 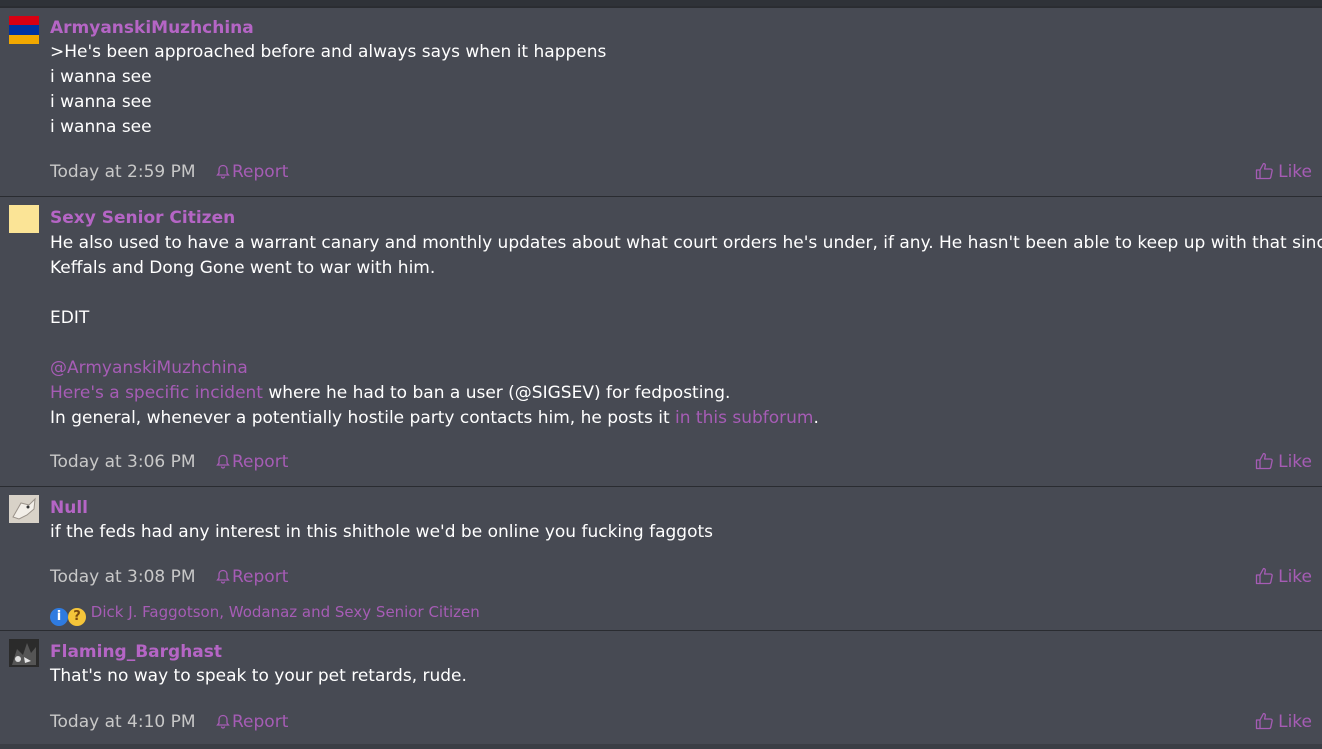 I want to click on thinking-face-icon: ?, so click(x=77, y=617).